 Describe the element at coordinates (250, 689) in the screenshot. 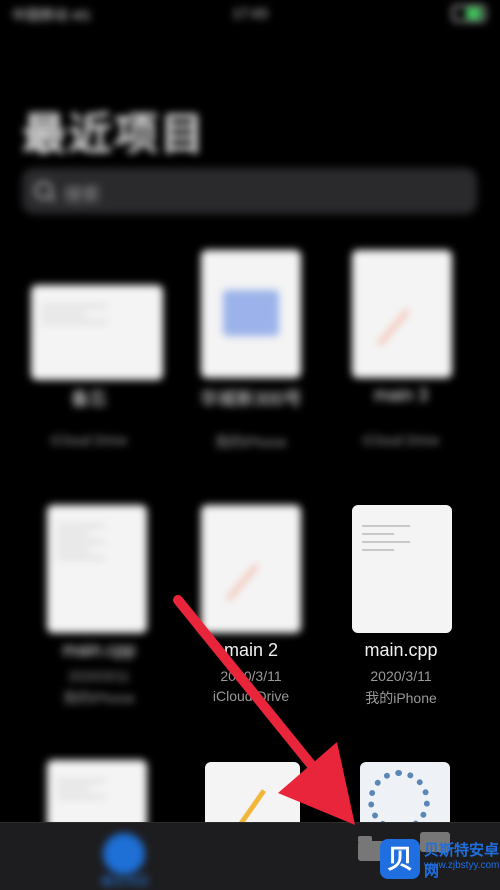

I see `arrow-shaft` at that location.